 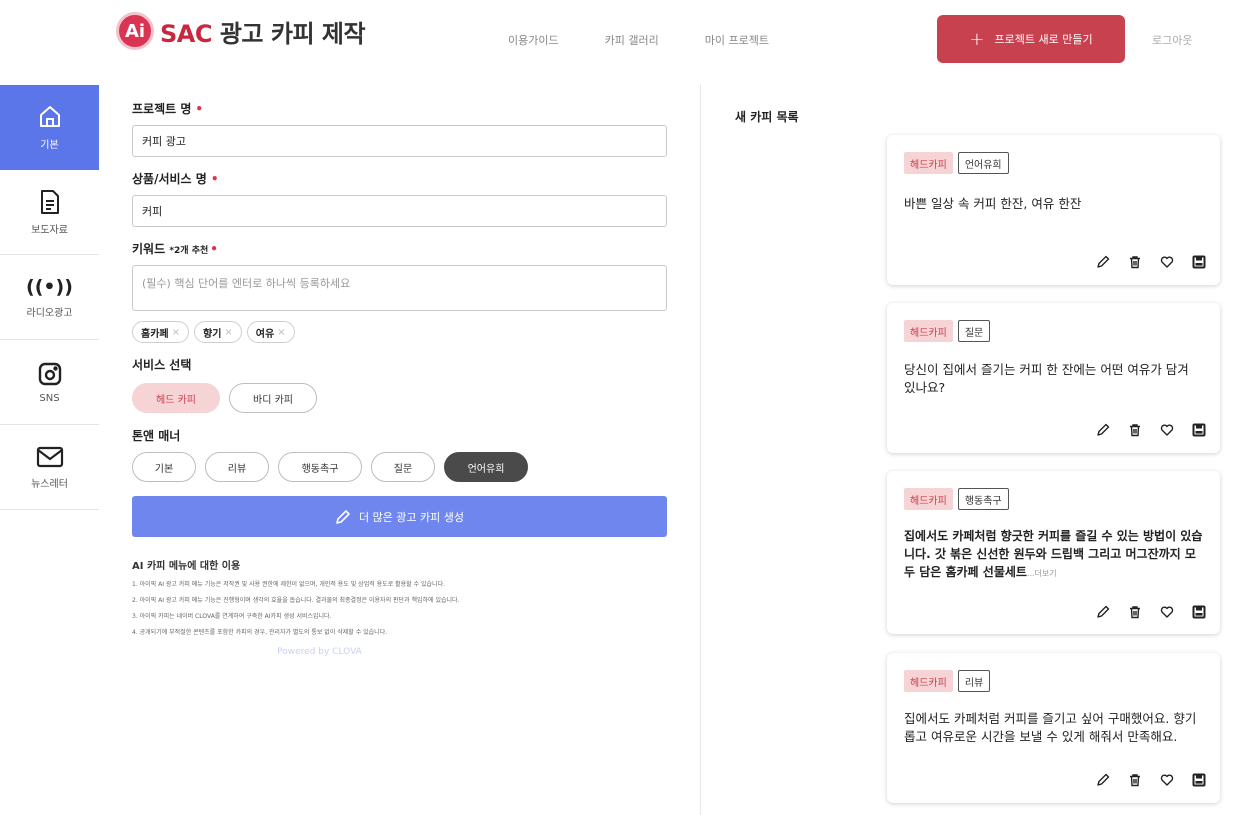 What do you see at coordinates (212, 334) in the screenshot?
I see `chip-label: 향기` at bounding box center [212, 334].